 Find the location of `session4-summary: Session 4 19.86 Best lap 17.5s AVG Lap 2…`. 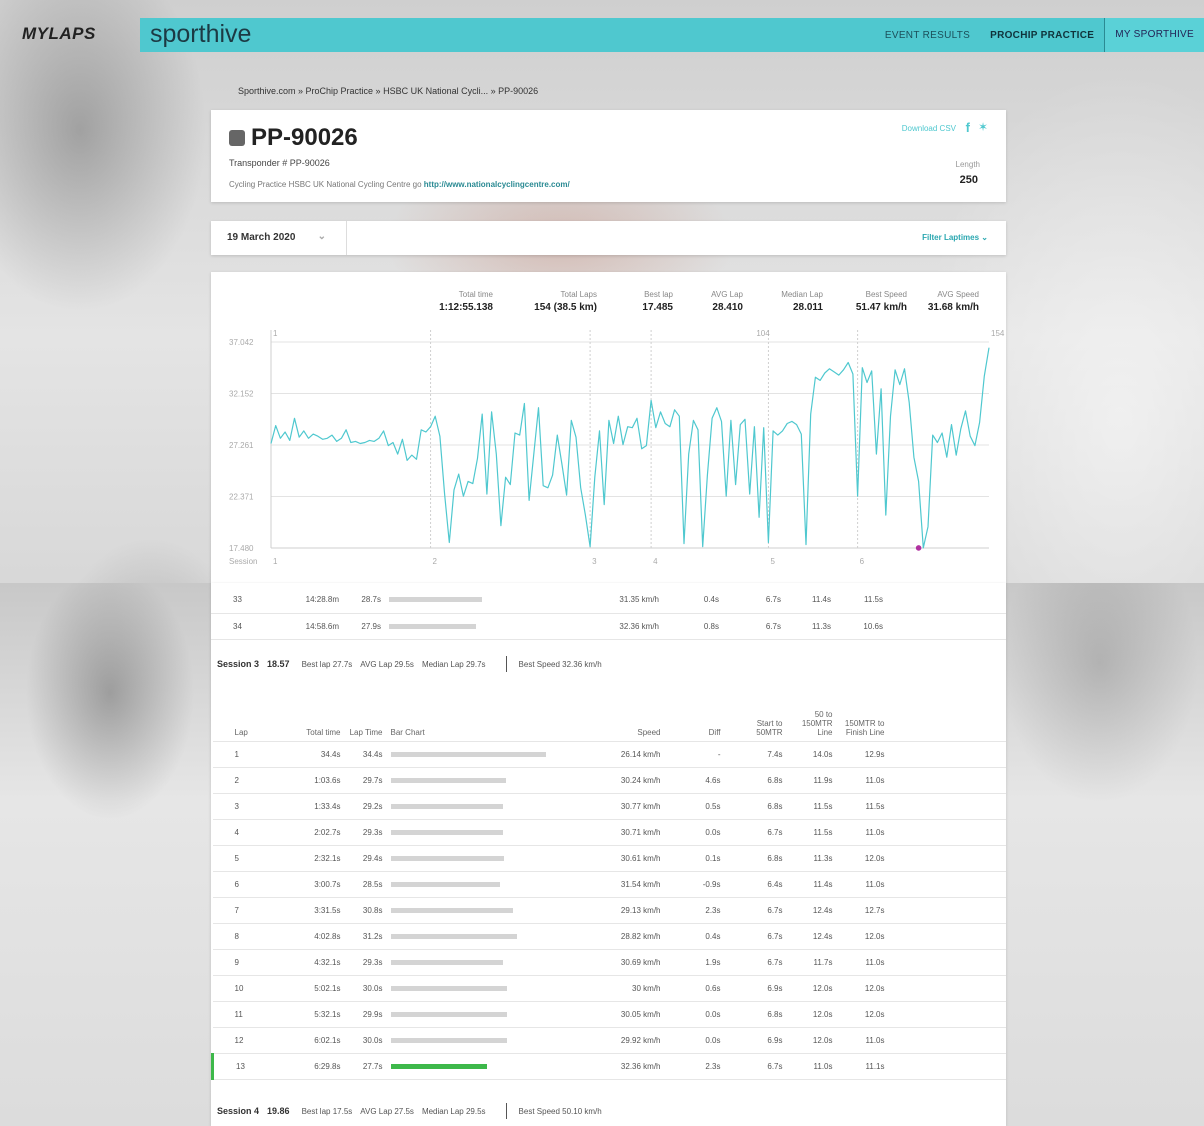

session4-summary: Session 4 19.86 Best lap 17.5s AVG Lap 2… is located at coordinates (608, 1111).